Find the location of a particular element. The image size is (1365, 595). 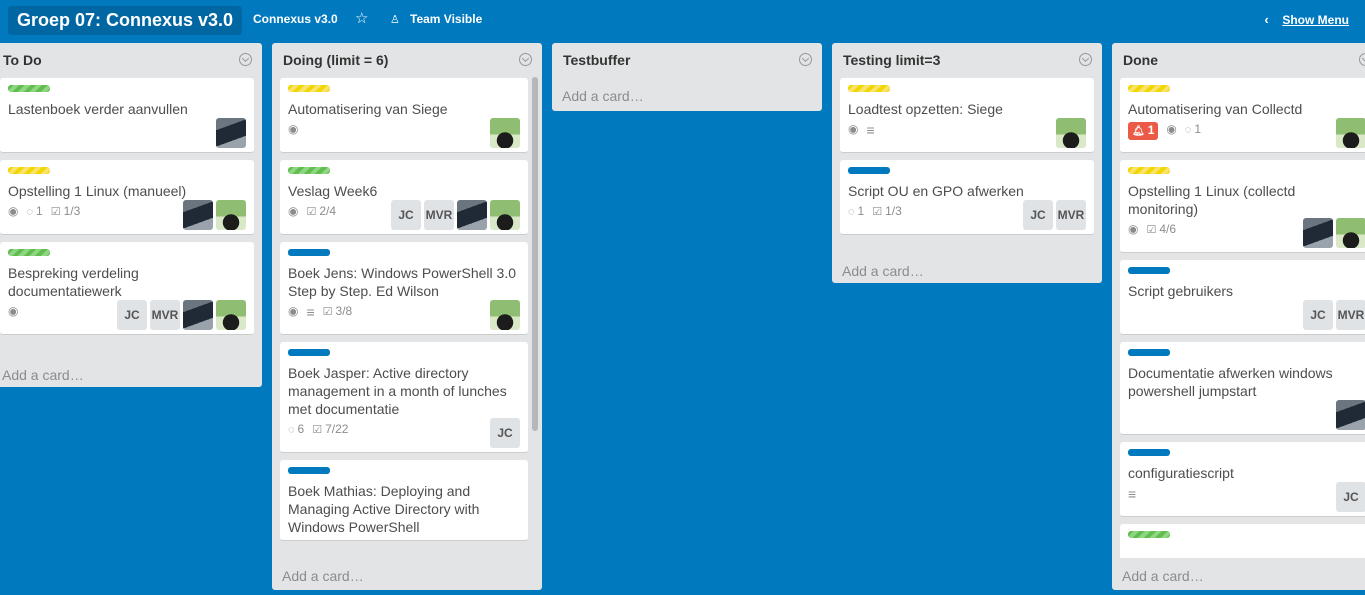

list-title: Testing limit=3 is located at coordinates (891, 60).